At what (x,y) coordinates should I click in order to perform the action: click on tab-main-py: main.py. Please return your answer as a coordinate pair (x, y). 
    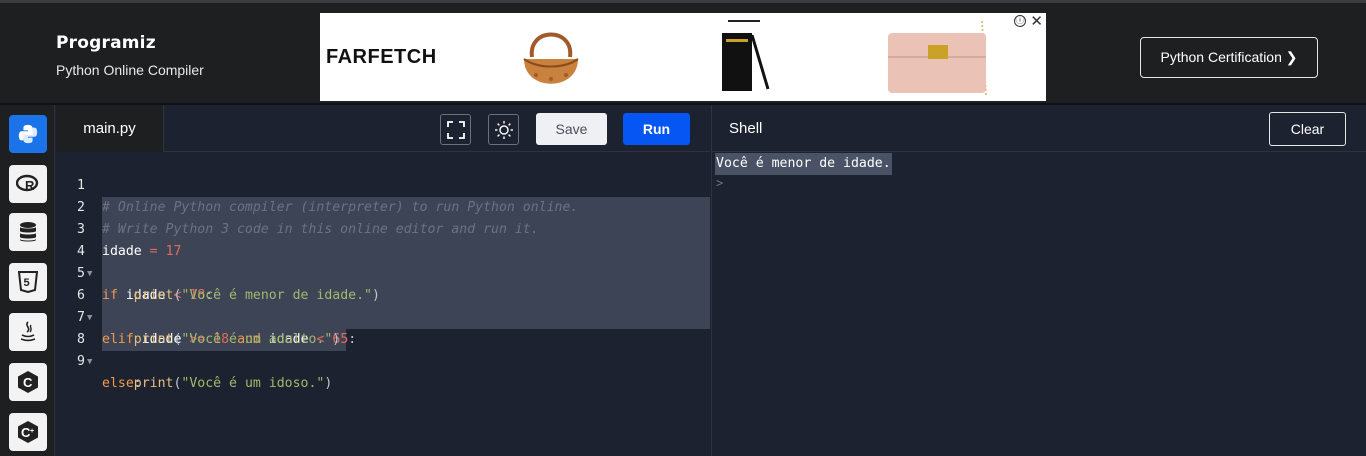
    Looking at the image, I should click on (110, 128).